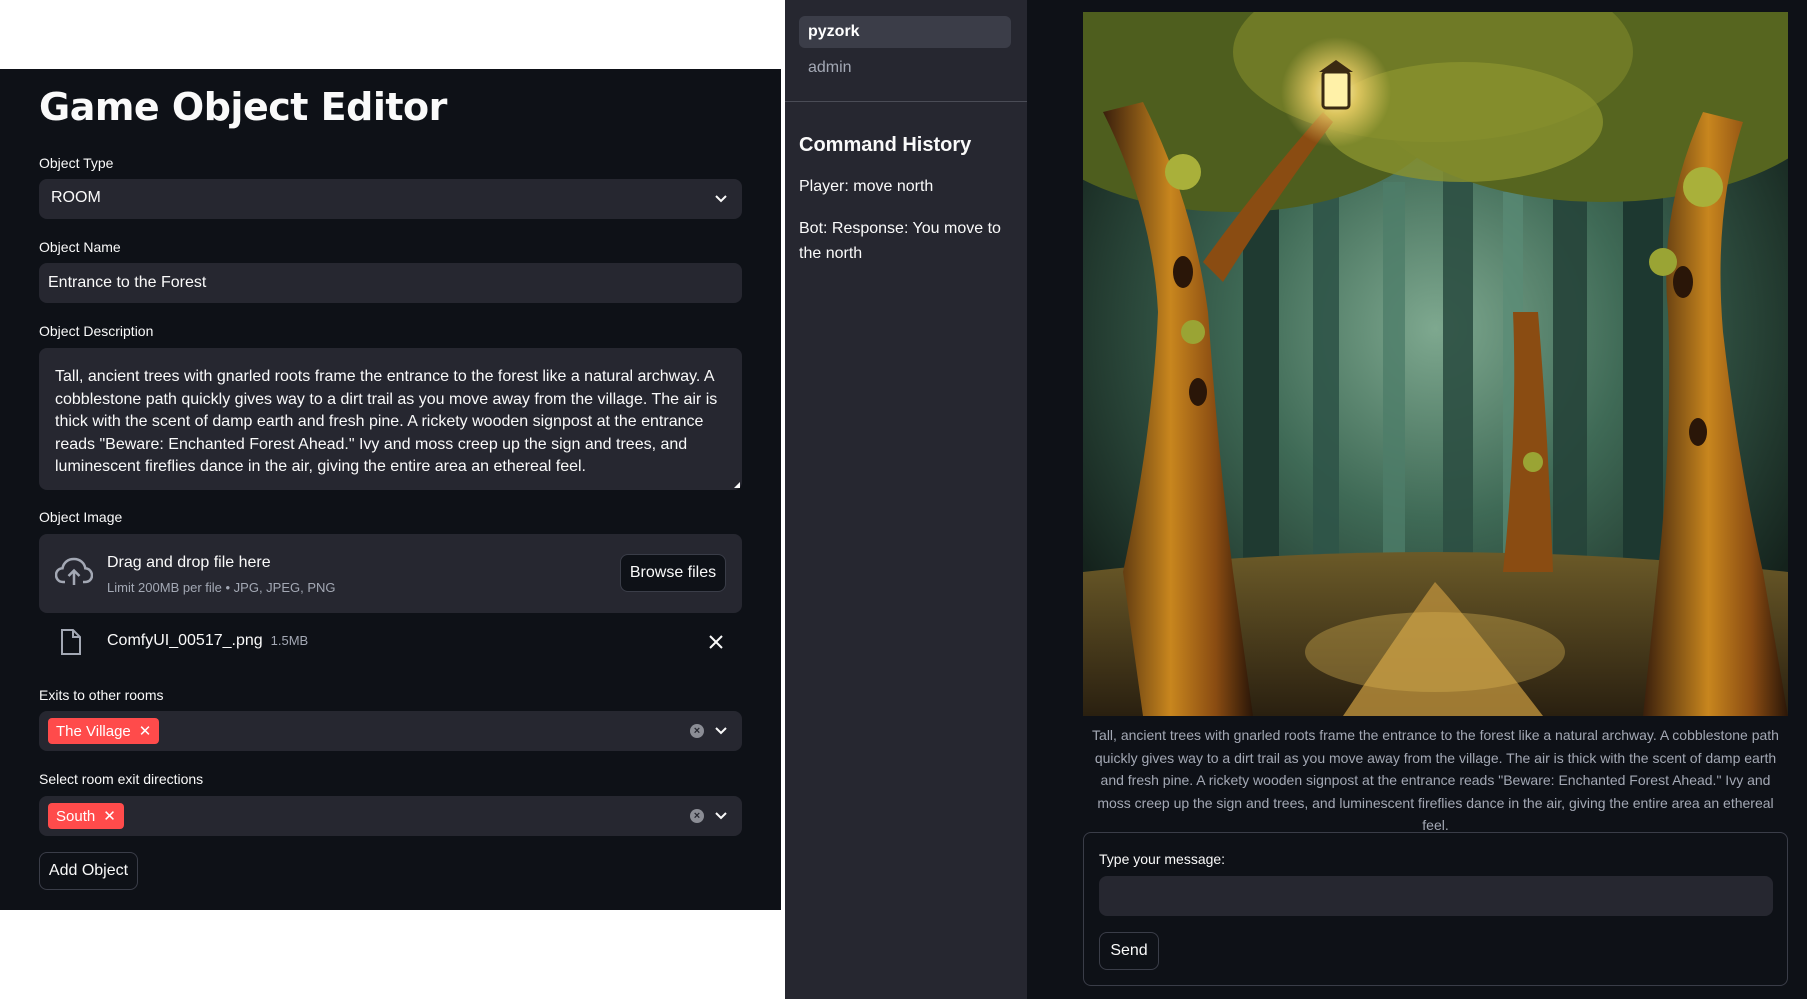 This screenshot has width=1807, height=999. Describe the element at coordinates (885, 145) in the screenshot. I see `command-history-title: Command History` at that location.